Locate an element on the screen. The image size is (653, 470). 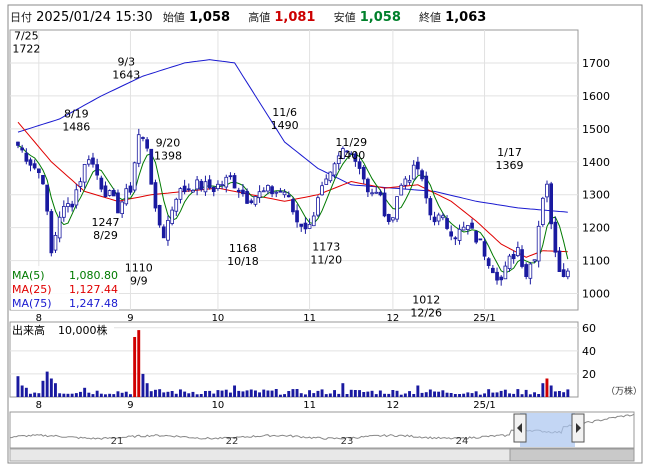
annotation-date: 9/20 is located at coordinates (168, 142).